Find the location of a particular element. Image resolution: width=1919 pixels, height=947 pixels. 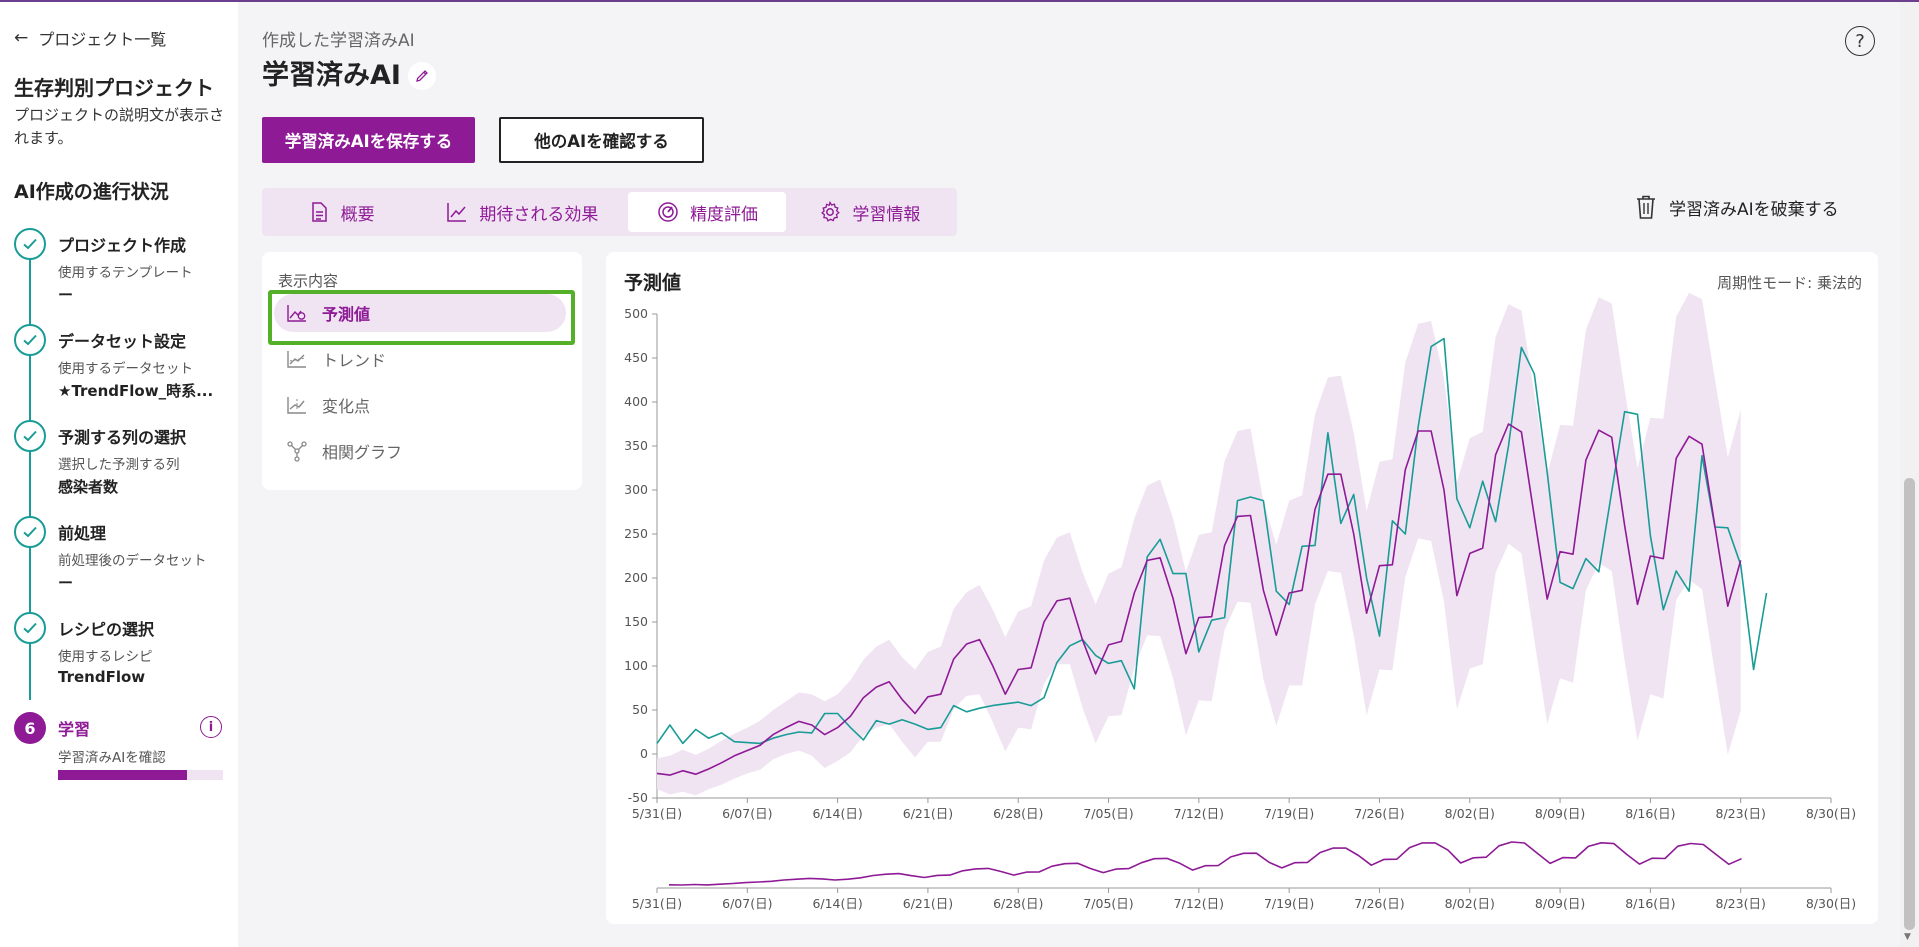

tab-label: 精度評価 is located at coordinates (724, 214).